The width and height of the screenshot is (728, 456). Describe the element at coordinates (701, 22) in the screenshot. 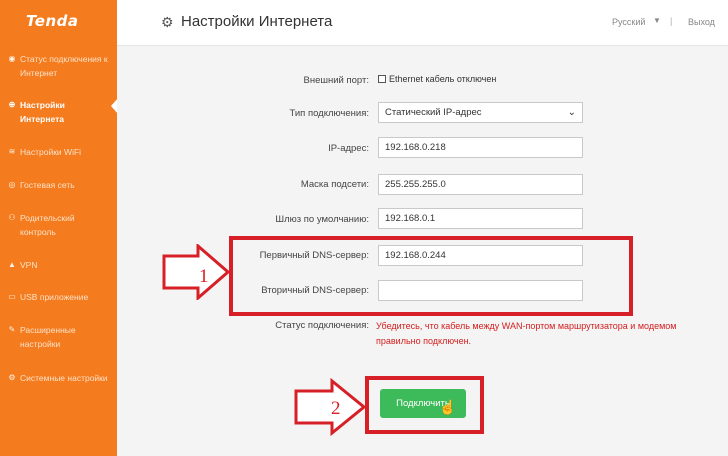

I see `logout-link: Выход` at that location.